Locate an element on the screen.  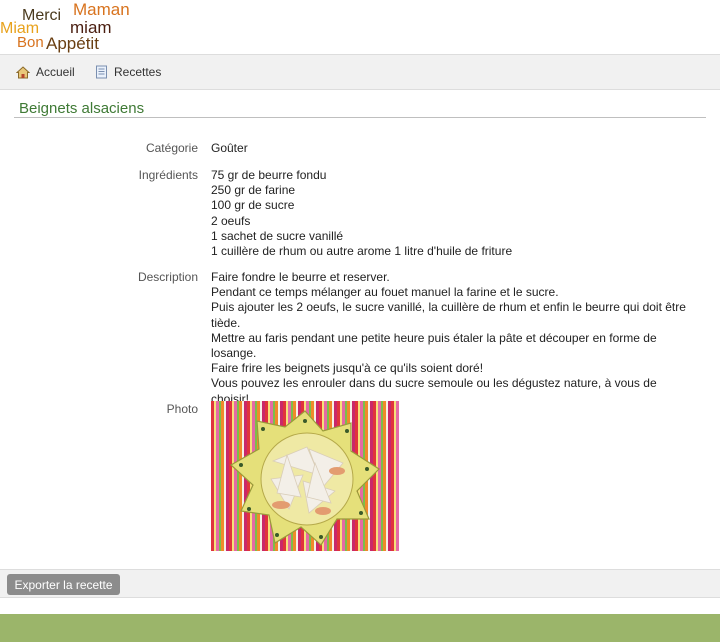
category-label: Catégorie is located at coordinates (171, 148).